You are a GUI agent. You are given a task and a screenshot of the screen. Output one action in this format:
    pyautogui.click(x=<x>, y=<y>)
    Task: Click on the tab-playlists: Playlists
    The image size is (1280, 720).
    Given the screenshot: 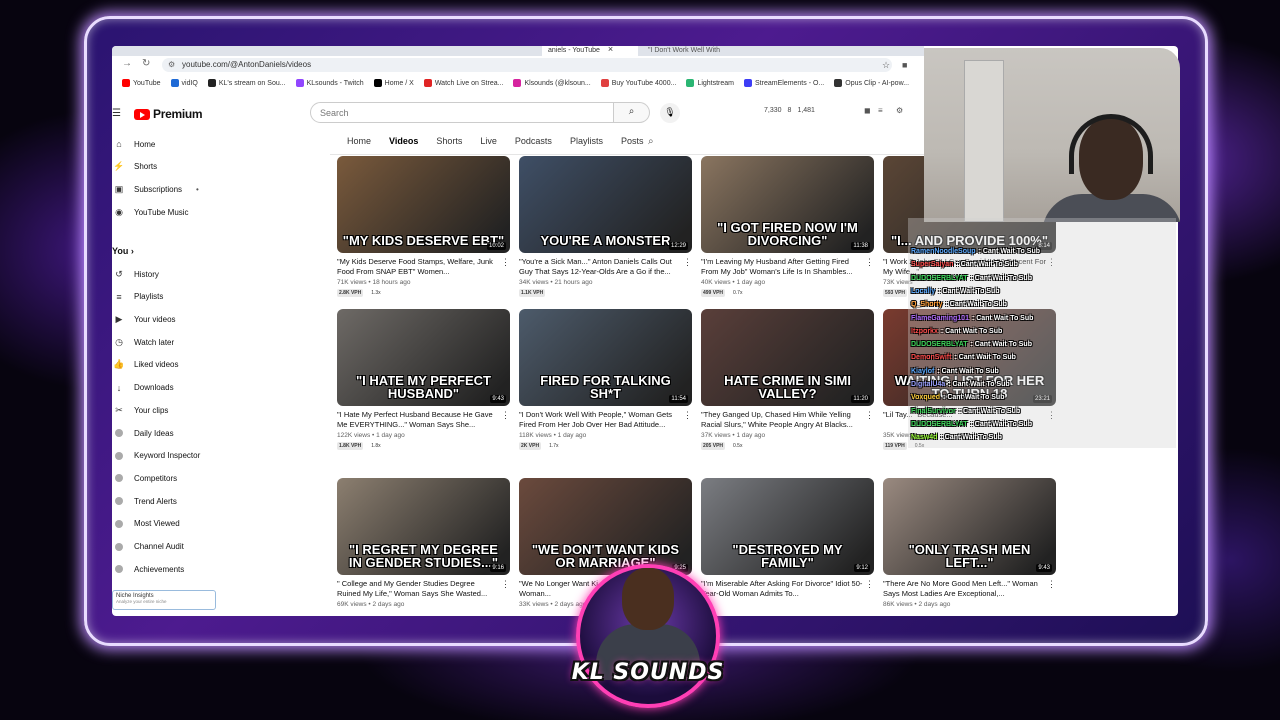 What is the action you would take?
    pyautogui.click(x=586, y=143)
    